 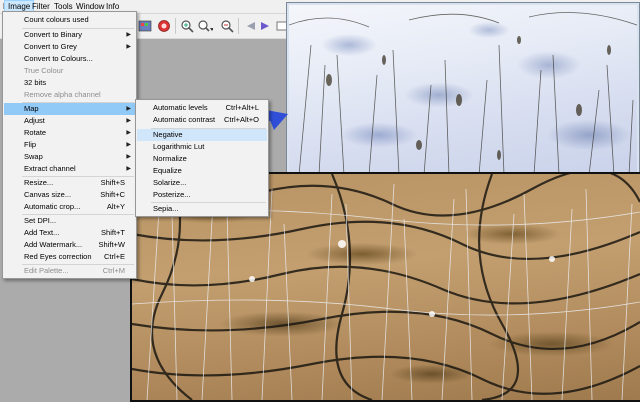 I want to click on menu-item-add-text: Add Text... Shift+T, so click(x=69, y=233).